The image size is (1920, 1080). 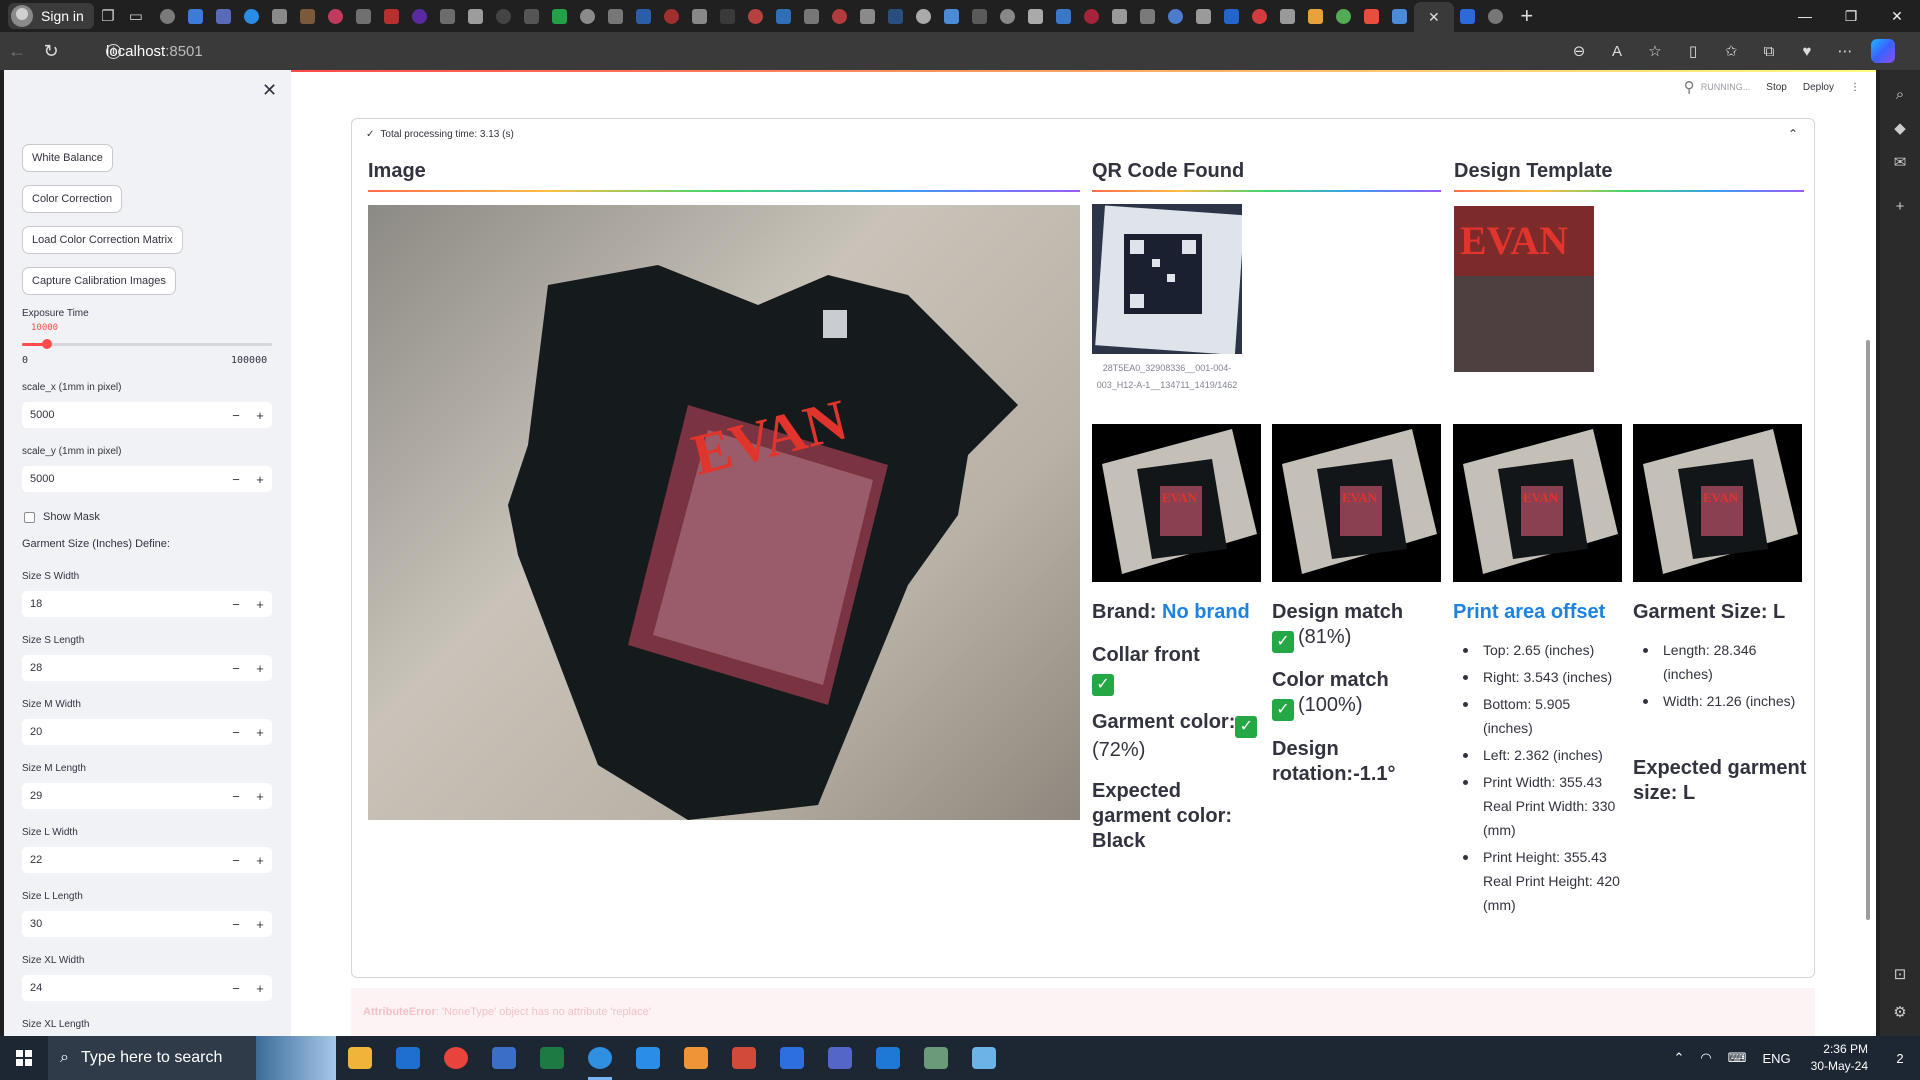 I want to click on zoom-icon: ⊖, so click(x=1579, y=51).